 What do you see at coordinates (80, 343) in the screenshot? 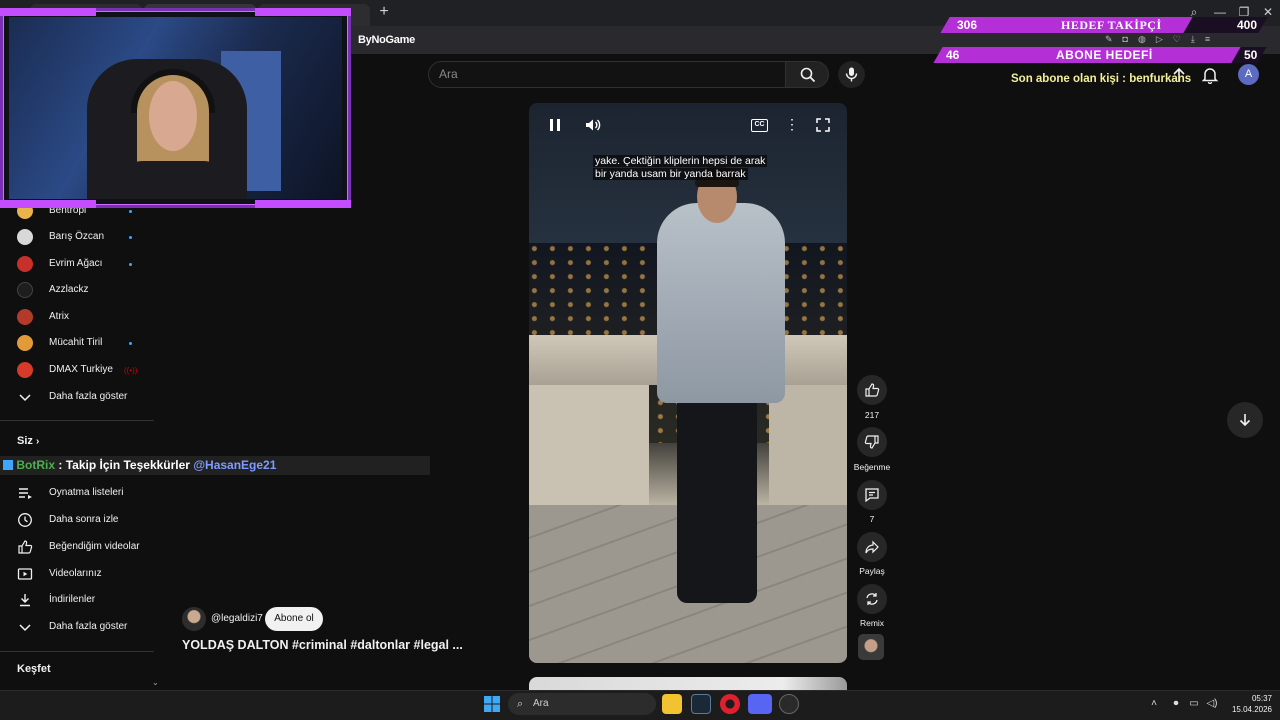
I see `sidebar-subscription: Mücahit Tiril` at bounding box center [80, 343].